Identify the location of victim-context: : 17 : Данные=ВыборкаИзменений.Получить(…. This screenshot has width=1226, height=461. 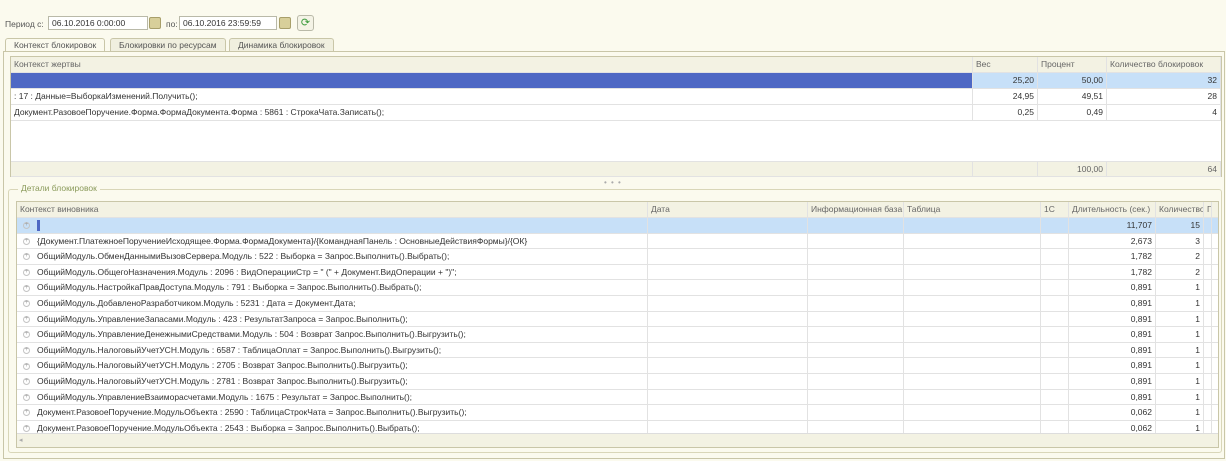
(492, 96).